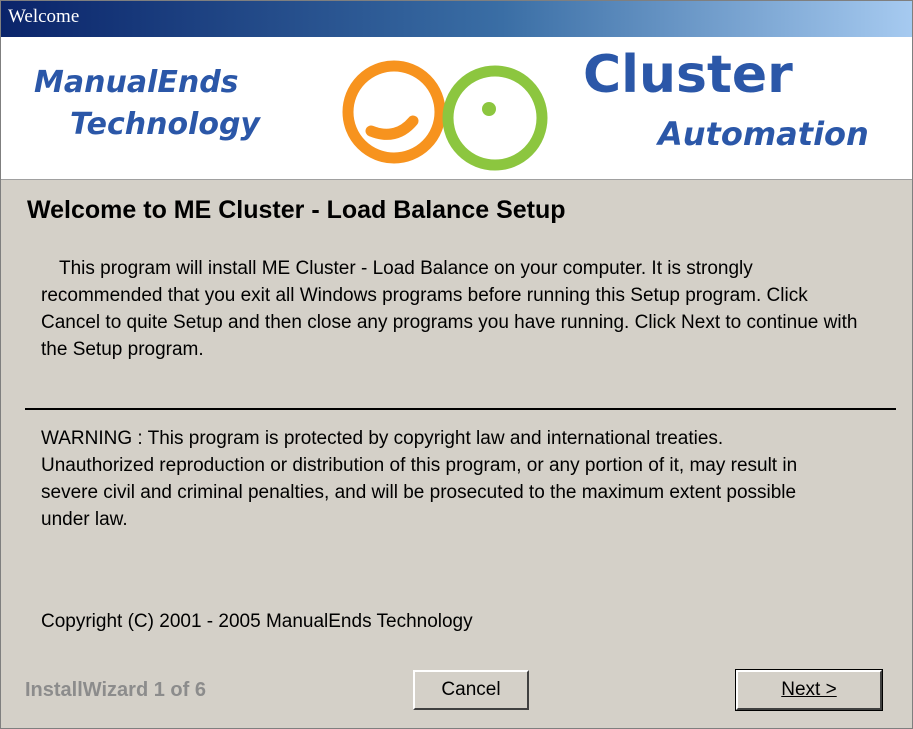 The image size is (913, 729). I want to click on cancel-button: Cancel, so click(471, 690).